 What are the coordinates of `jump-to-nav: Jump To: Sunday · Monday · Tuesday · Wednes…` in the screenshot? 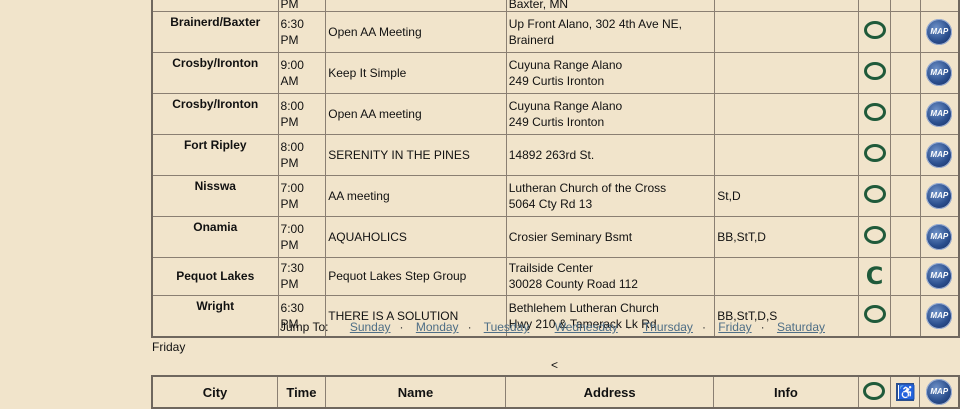 It's located at (552, 327).